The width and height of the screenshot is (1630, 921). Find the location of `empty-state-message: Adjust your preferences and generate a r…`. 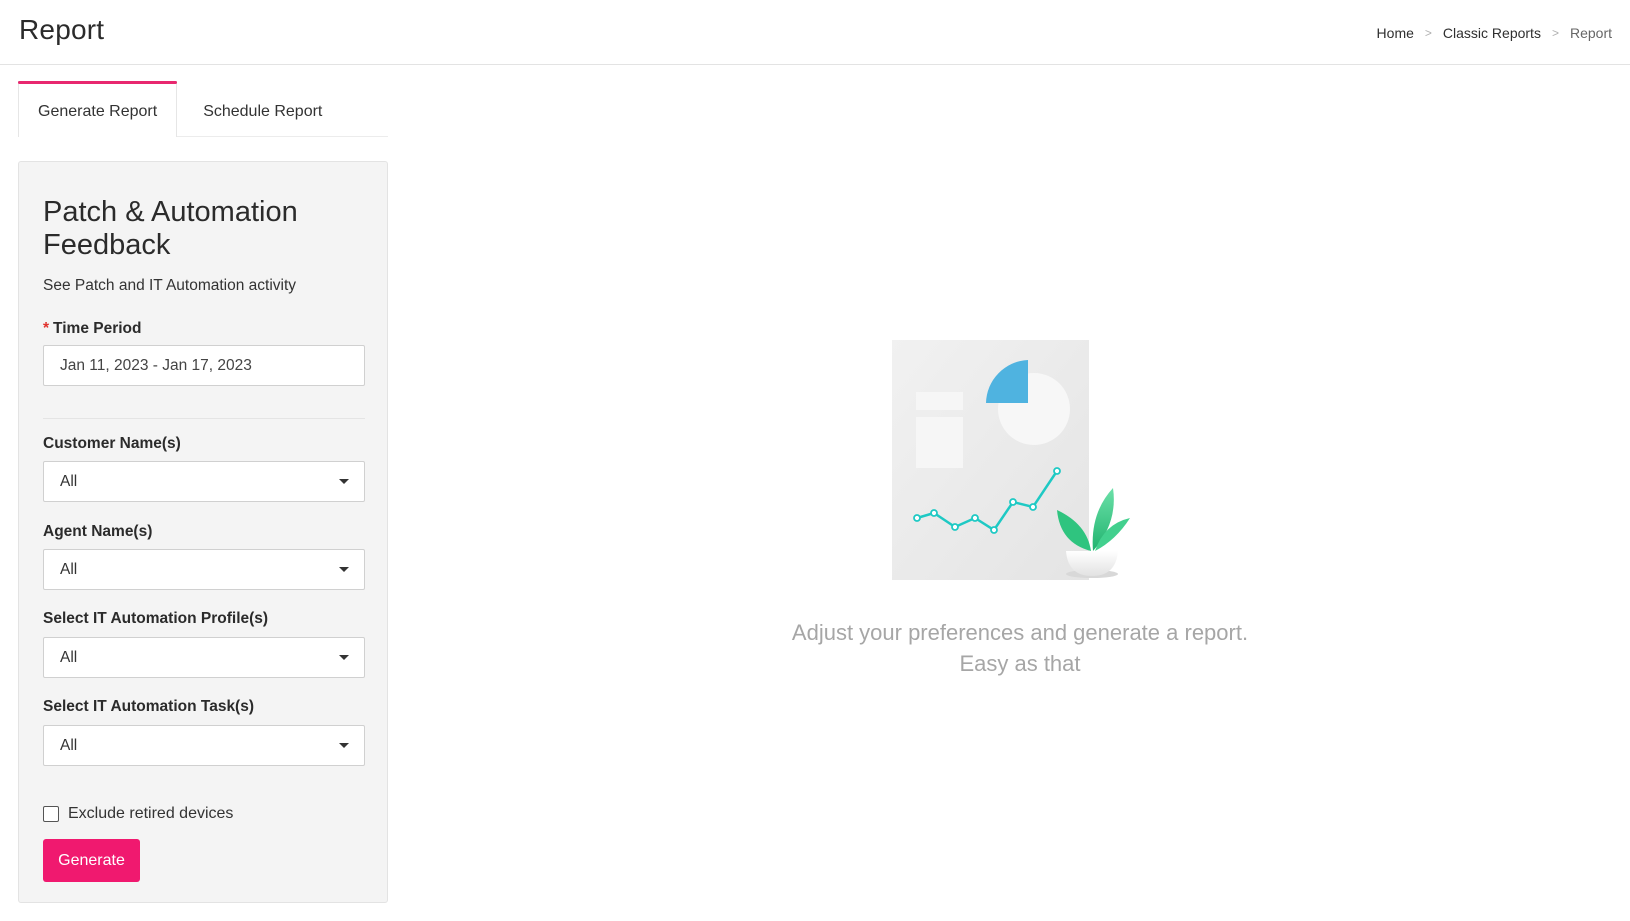

empty-state-message: Adjust your preferences and generate a r… is located at coordinates (1020, 648).